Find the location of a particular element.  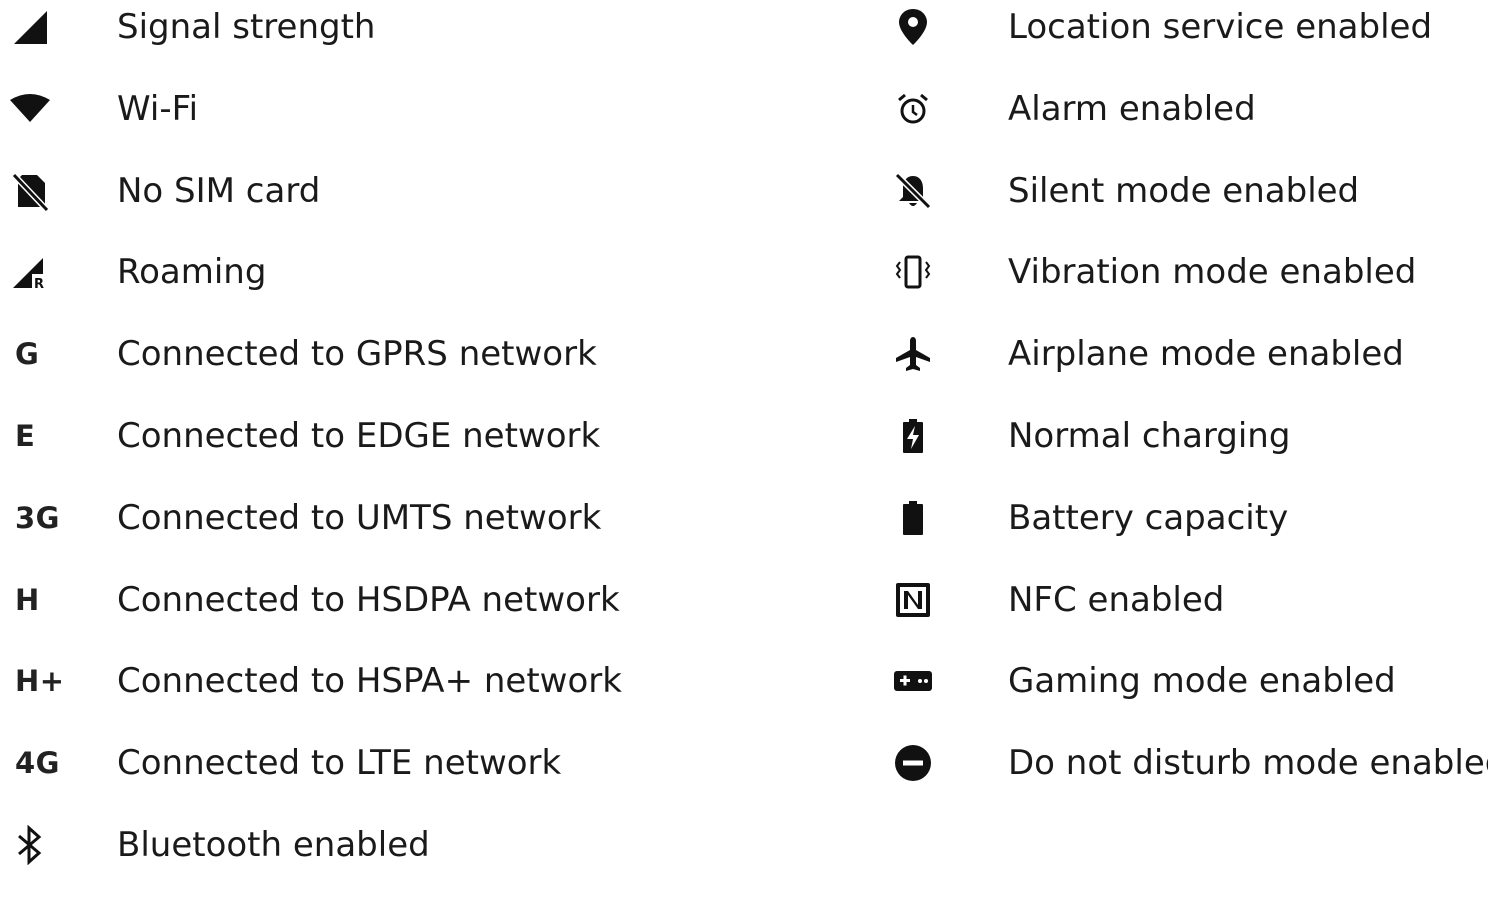

list-item: H Connected to HSDPA network is located at coordinates (440, 614).